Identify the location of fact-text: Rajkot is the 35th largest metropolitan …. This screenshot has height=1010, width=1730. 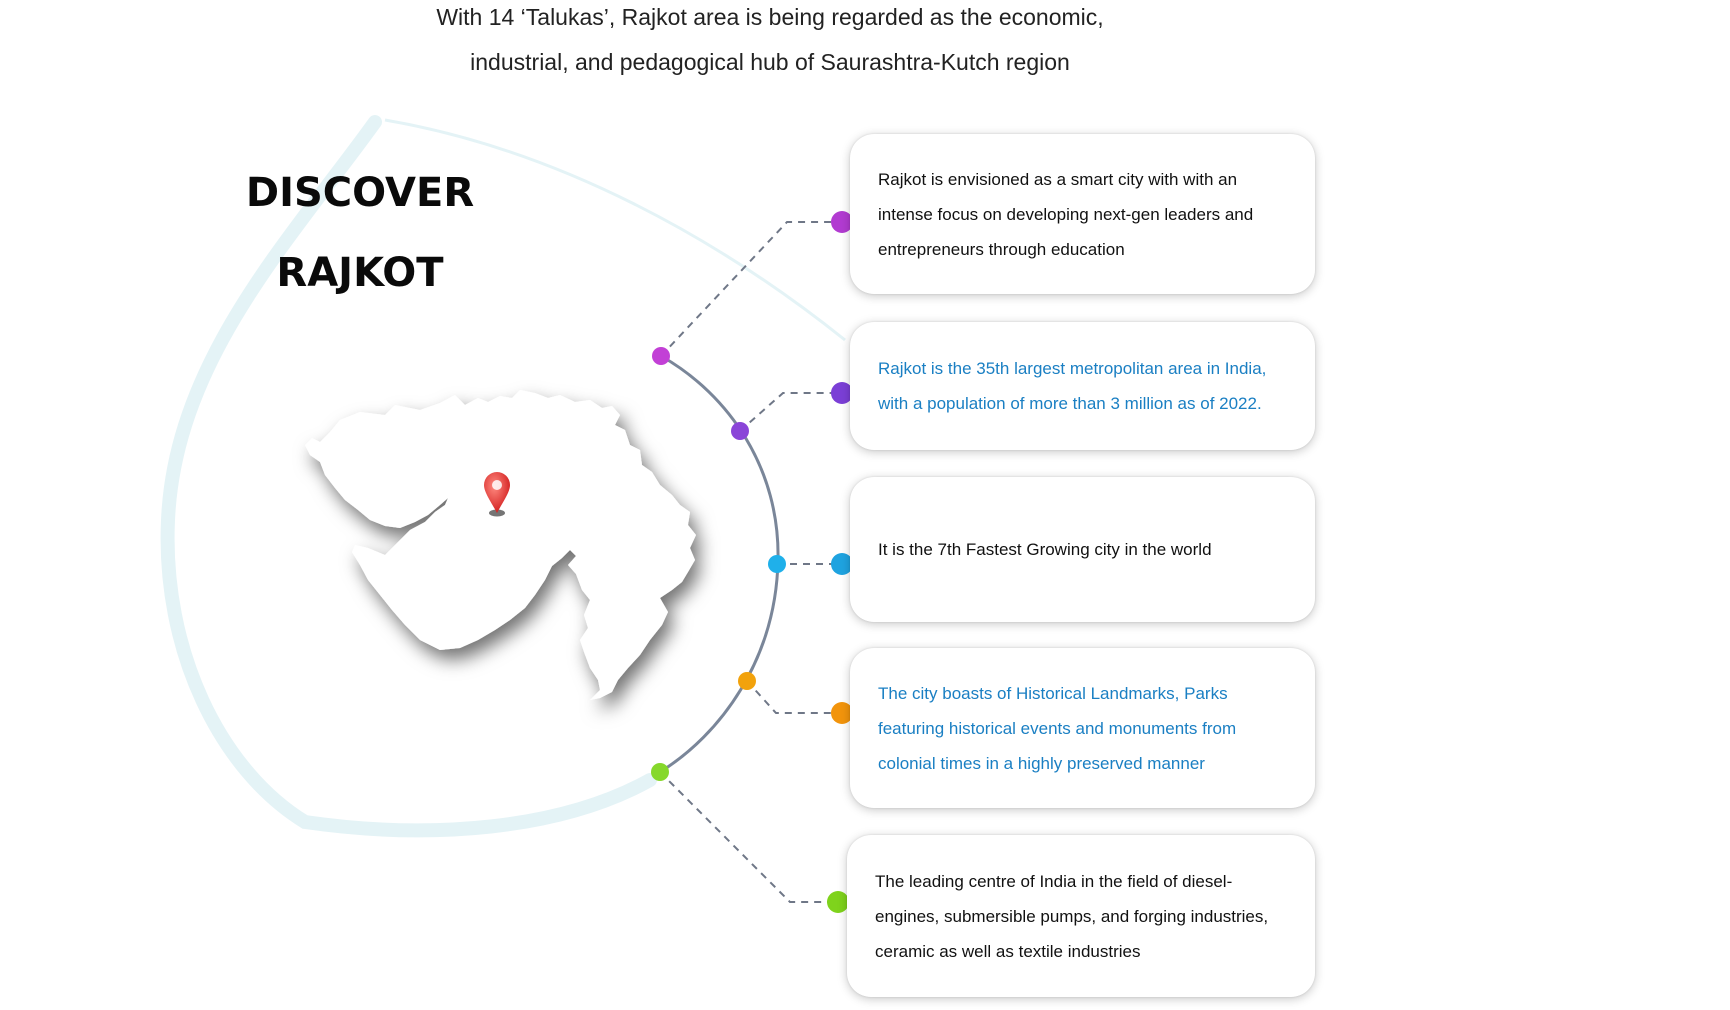
(1072, 386).